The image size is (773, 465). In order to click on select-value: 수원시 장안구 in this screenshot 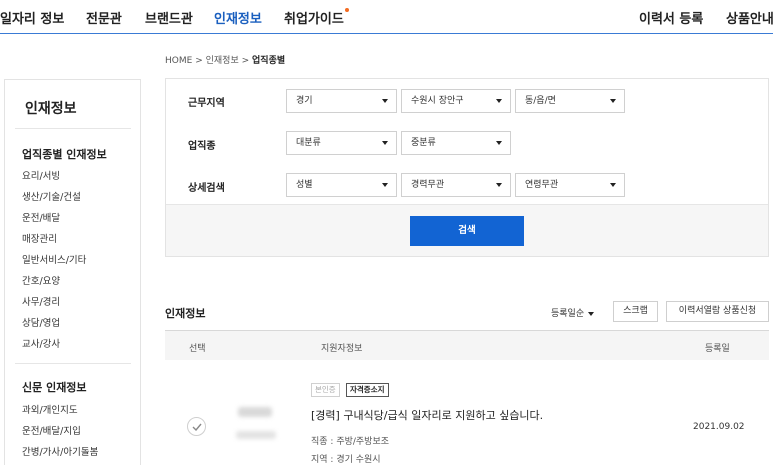, I will do `click(437, 101)`.